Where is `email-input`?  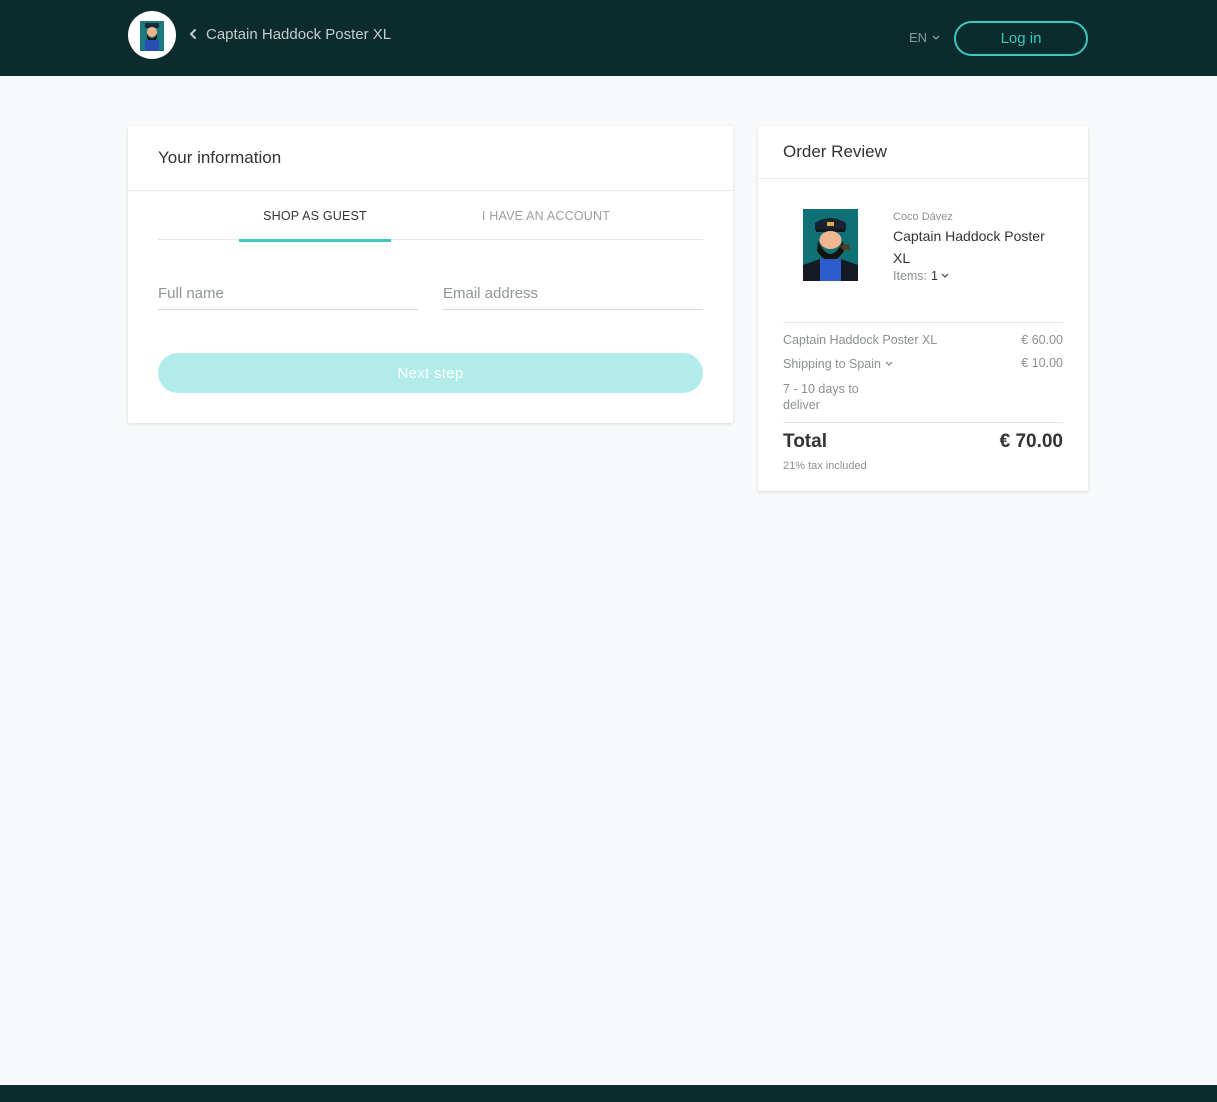
email-input is located at coordinates (573, 291).